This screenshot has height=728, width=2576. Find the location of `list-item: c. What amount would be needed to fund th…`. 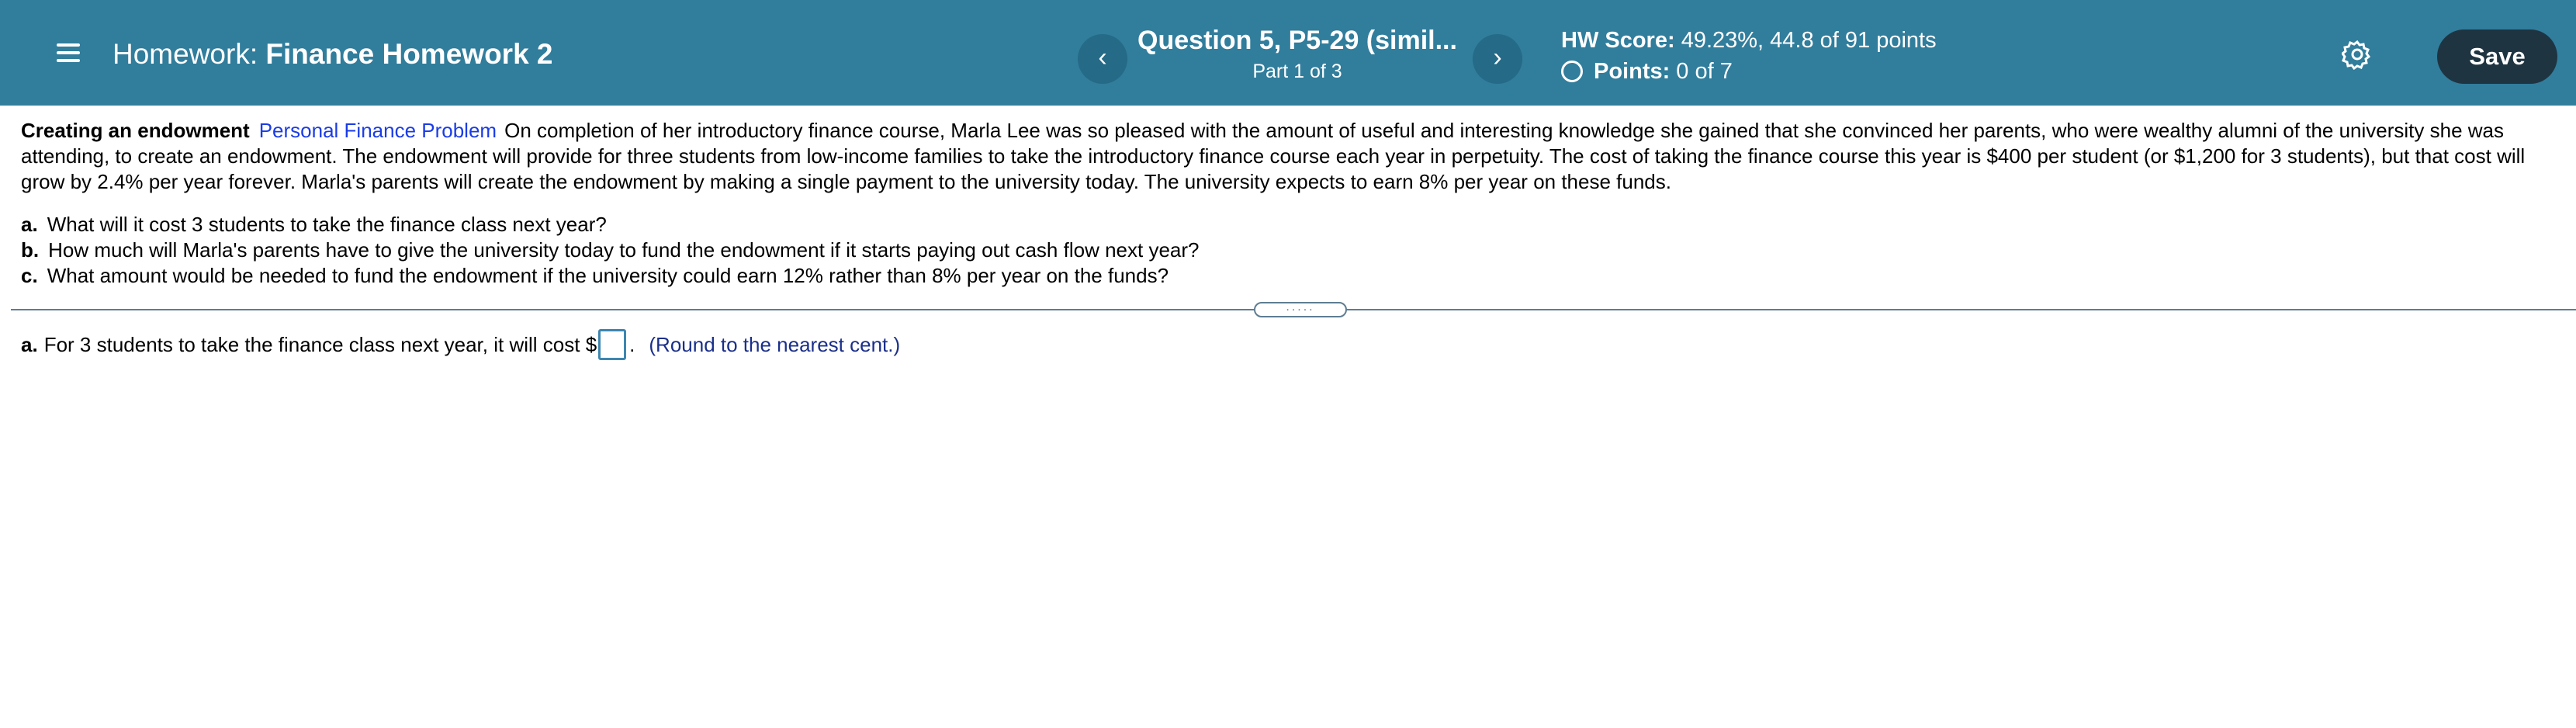

list-item: c. What amount would be needed to fund th… is located at coordinates (1289, 276).